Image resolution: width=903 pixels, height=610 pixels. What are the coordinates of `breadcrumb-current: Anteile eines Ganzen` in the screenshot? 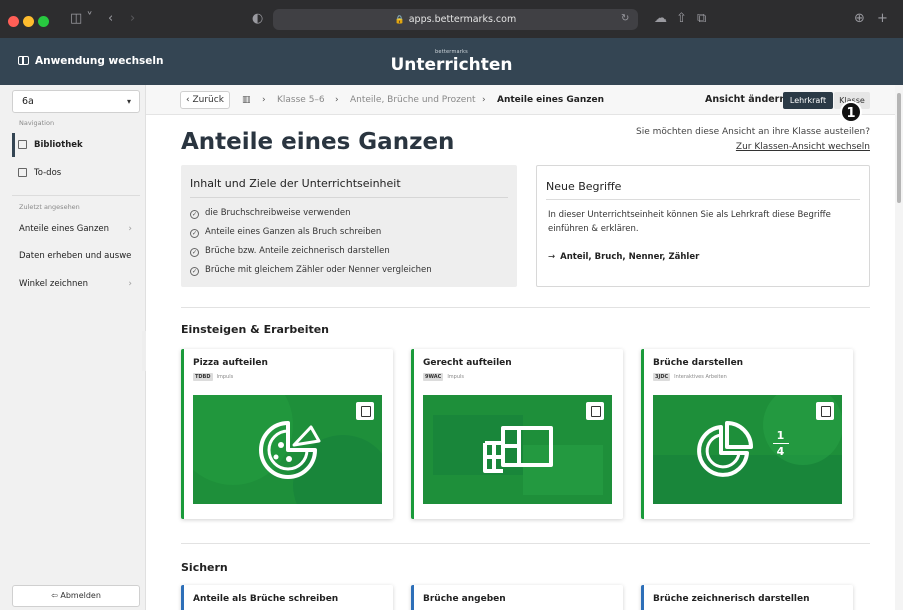 It's located at (550, 100).